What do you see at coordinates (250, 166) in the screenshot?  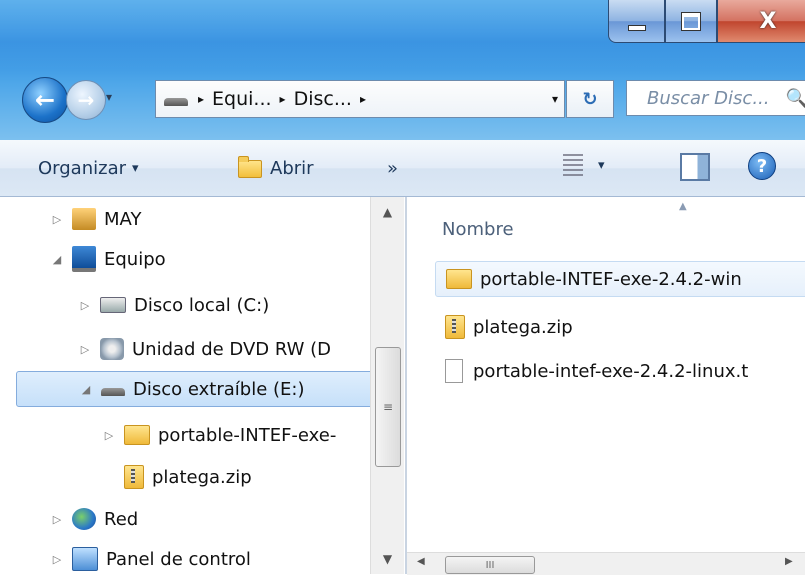 I see `open-folder-icon` at bounding box center [250, 166].